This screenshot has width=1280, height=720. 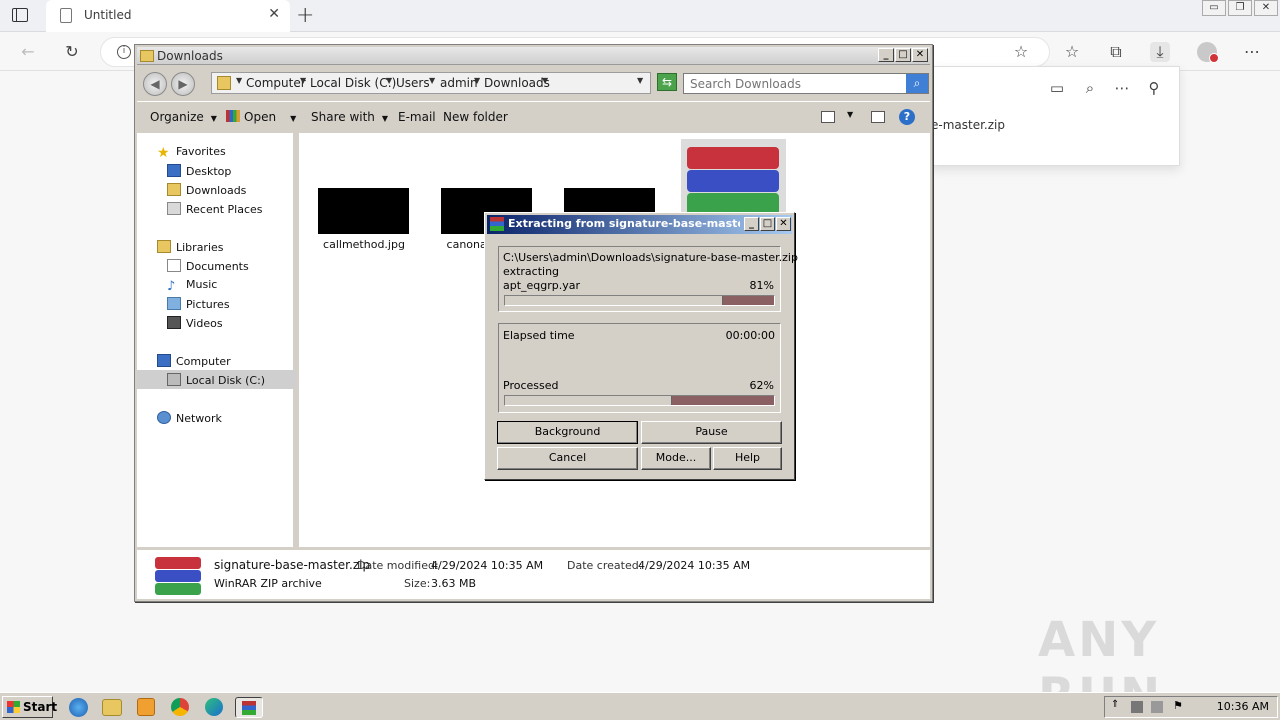 I want to click on new-folder-button: New folder, so click(x=475, y=117).